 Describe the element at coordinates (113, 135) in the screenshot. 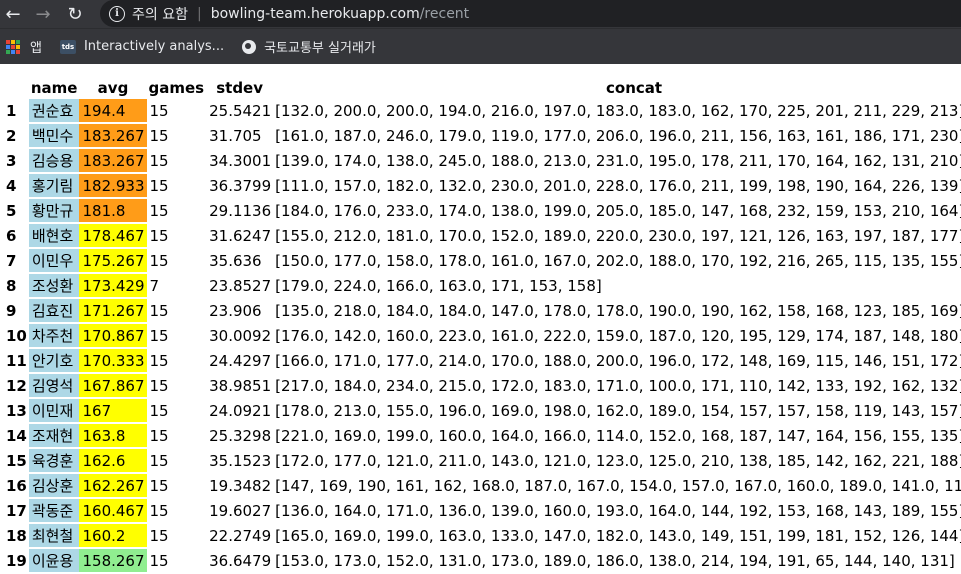

I see `avg-cell: 183.267` at that location.